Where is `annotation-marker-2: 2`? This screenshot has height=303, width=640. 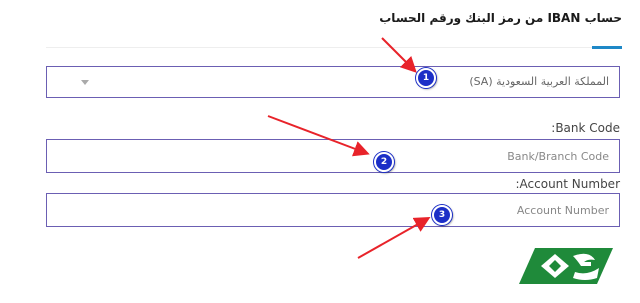
annotation-marker-2: 2 is located at coordinates (384, 162).